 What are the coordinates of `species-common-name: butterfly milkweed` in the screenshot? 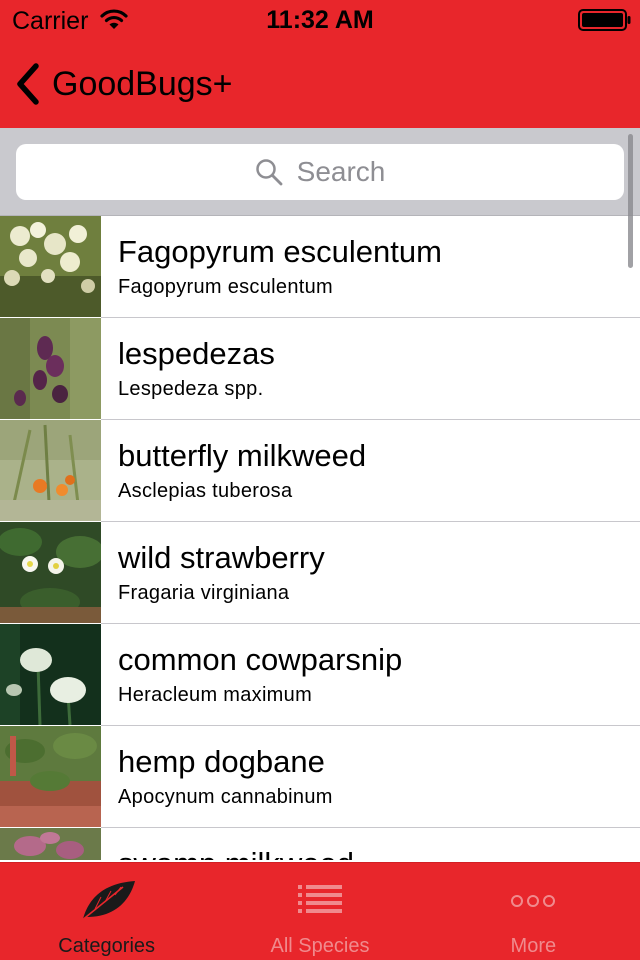 It's located at (242, 455).